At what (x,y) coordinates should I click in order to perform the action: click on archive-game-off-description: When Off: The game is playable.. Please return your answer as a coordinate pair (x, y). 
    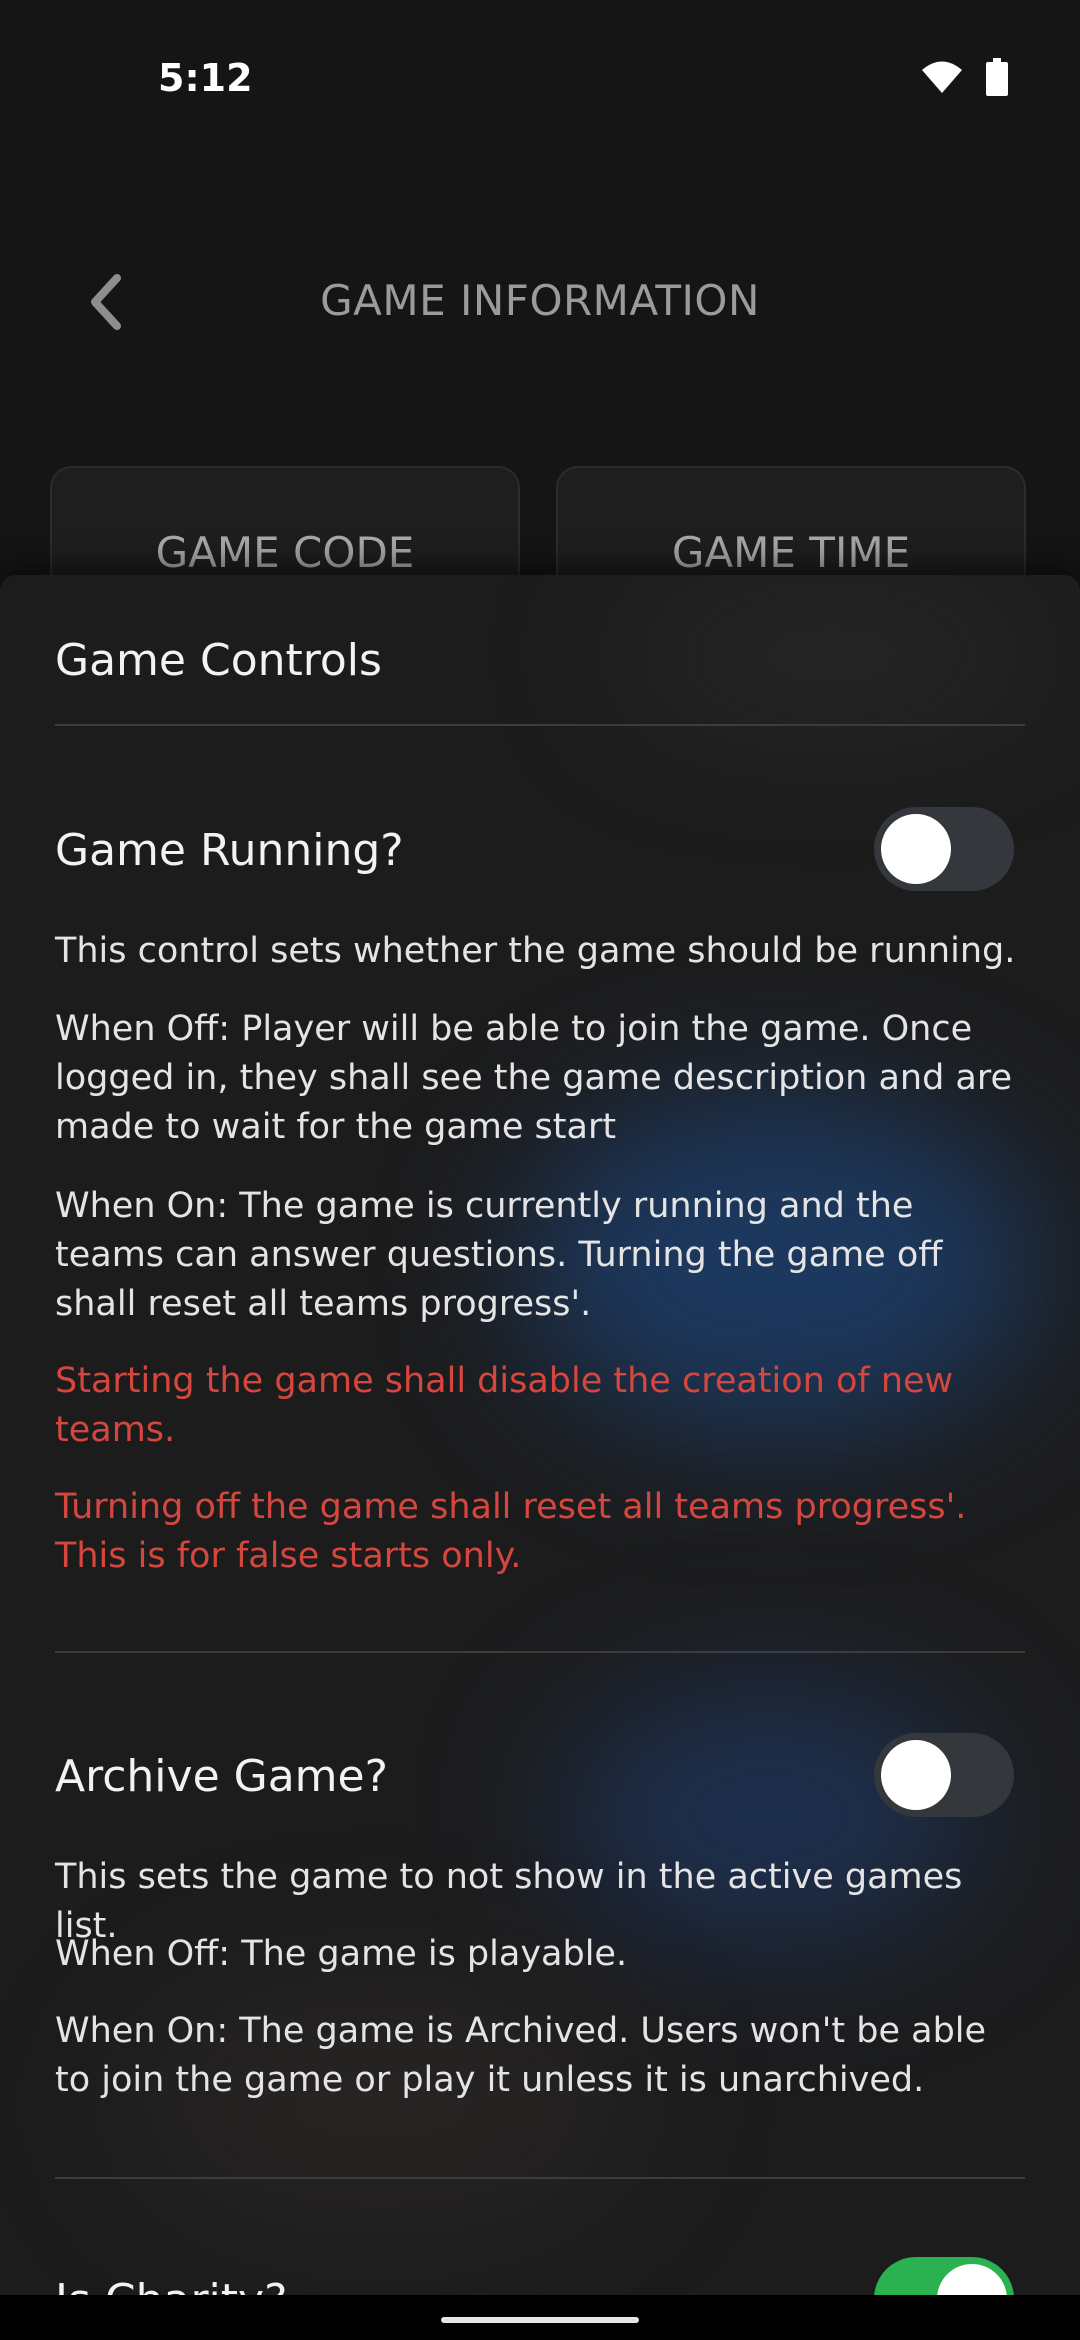
    Looking at the image, I should click on (341, 1954).